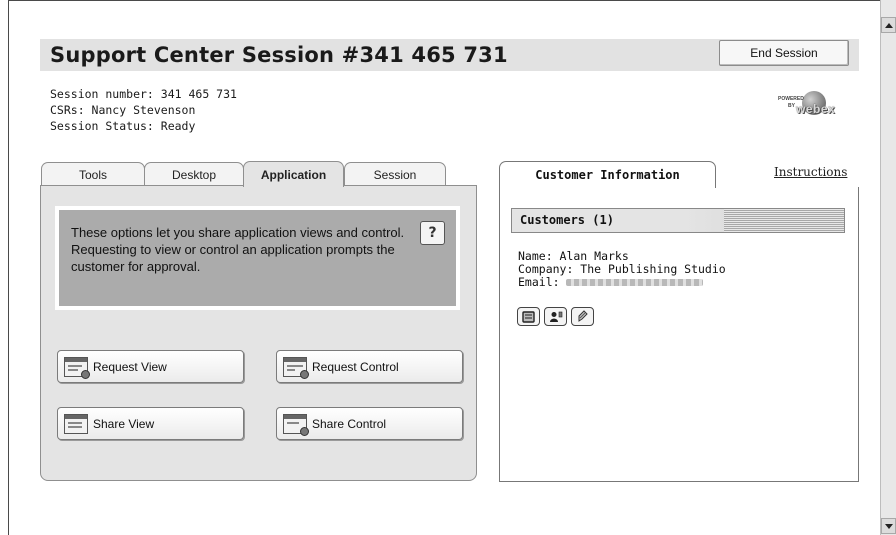 The image size is (896, 535). I want to click on share-view-icon, so click(76, 423).